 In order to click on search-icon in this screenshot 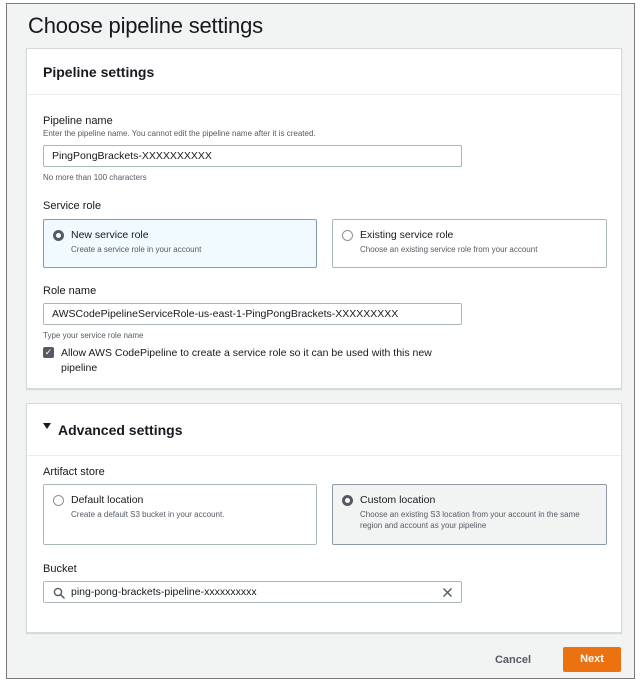, I will do `click(59, 593)`.